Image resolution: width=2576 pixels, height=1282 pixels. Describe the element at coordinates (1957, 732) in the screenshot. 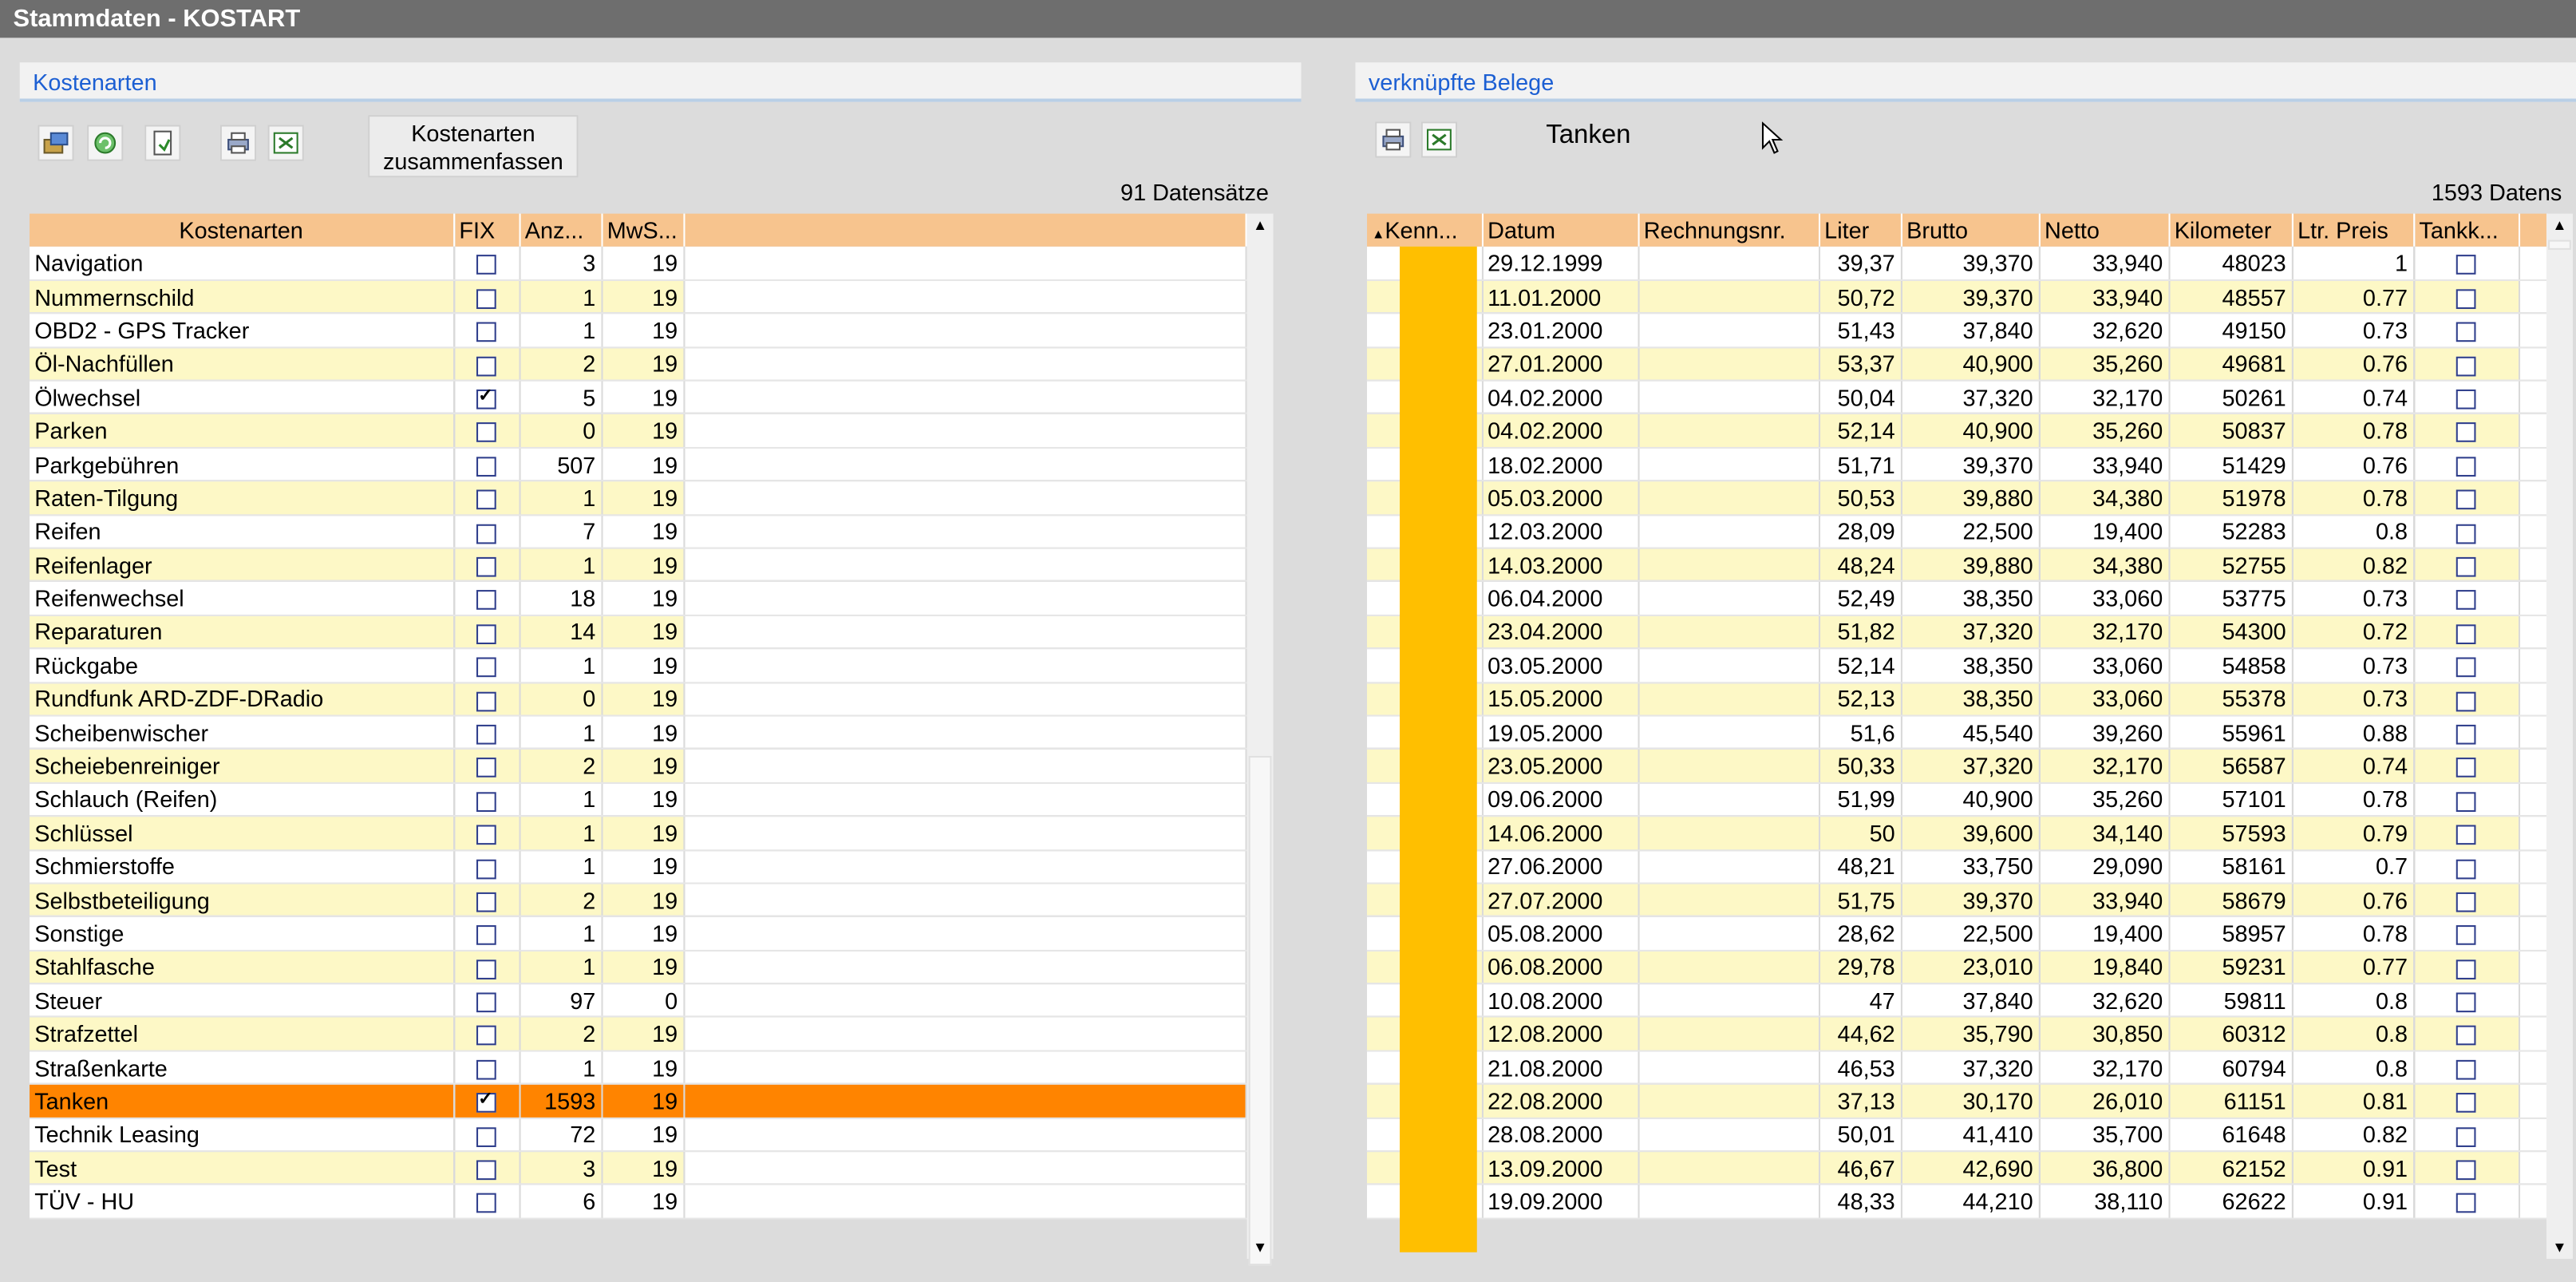

I see `table-row: 19.05.2000 51,6 45,540 39,260 55961 0.88` at that location.